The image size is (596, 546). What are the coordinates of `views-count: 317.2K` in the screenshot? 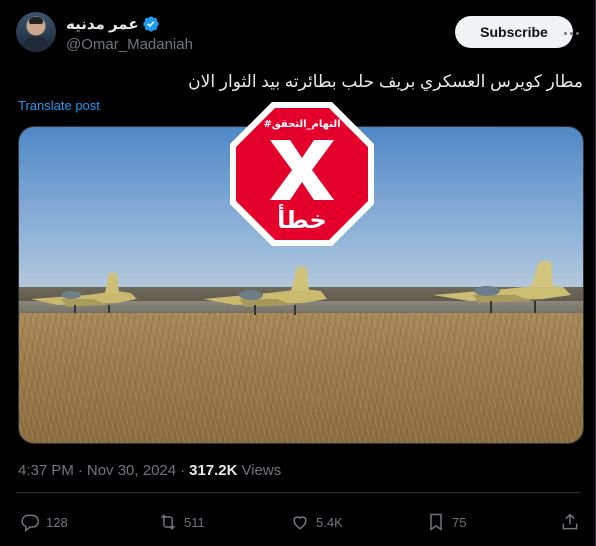 It's located at (213, 470).